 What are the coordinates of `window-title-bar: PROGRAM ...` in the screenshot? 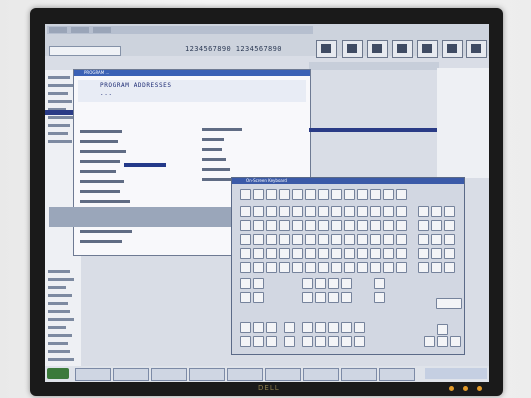 It's located at (192, 73).